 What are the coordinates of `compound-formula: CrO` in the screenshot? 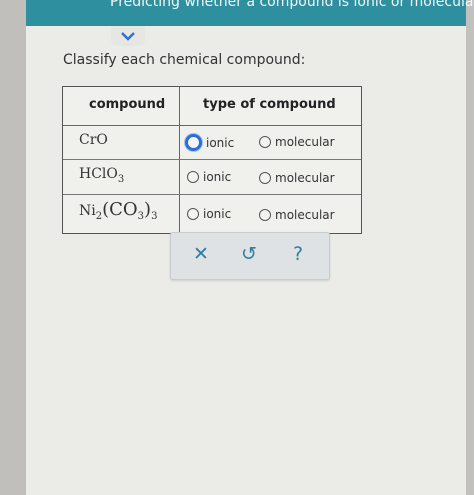 It's located at (93, 140).